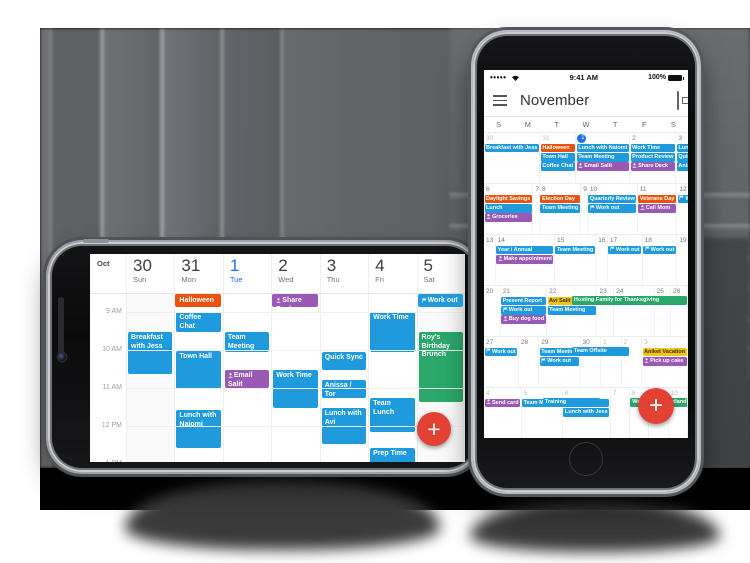 The width and height of the screenshot is (750, 563). Describe the element at coordinates (682, 148) in the screenshot. I see `month-event-chip: Lunch with Avi` at that location.